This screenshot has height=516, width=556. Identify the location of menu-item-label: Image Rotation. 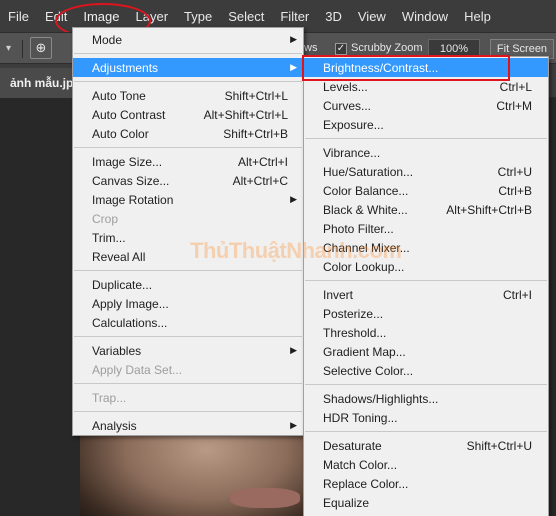
(133, 199).